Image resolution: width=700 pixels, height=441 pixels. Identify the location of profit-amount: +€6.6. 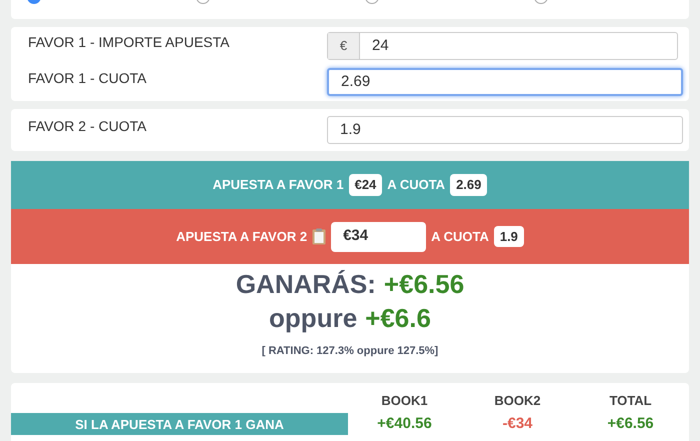
(398, 318).